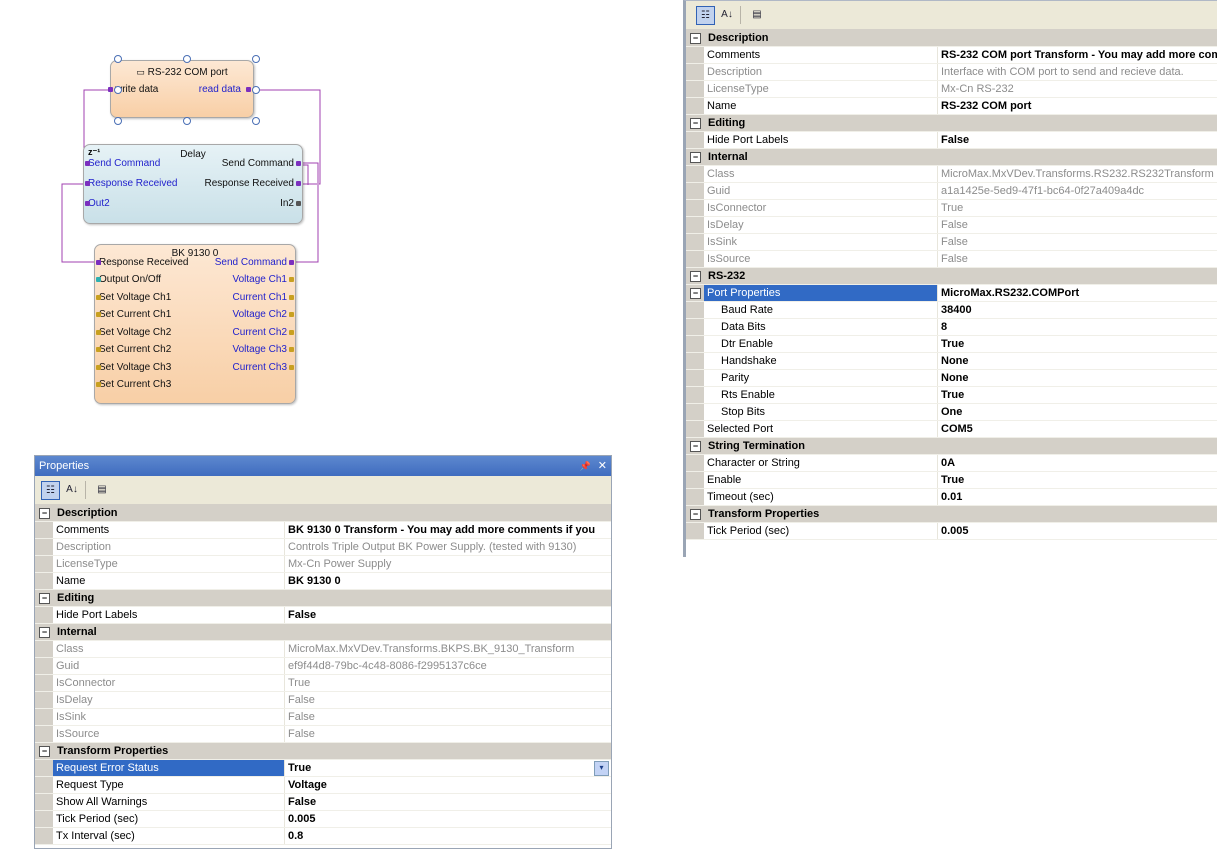 This screenshot has width=1217, height=861. What do you see at coordinates (602, 466) in the screenshot?
I see `close-icon: ✕` at bounding box center [602, 466].